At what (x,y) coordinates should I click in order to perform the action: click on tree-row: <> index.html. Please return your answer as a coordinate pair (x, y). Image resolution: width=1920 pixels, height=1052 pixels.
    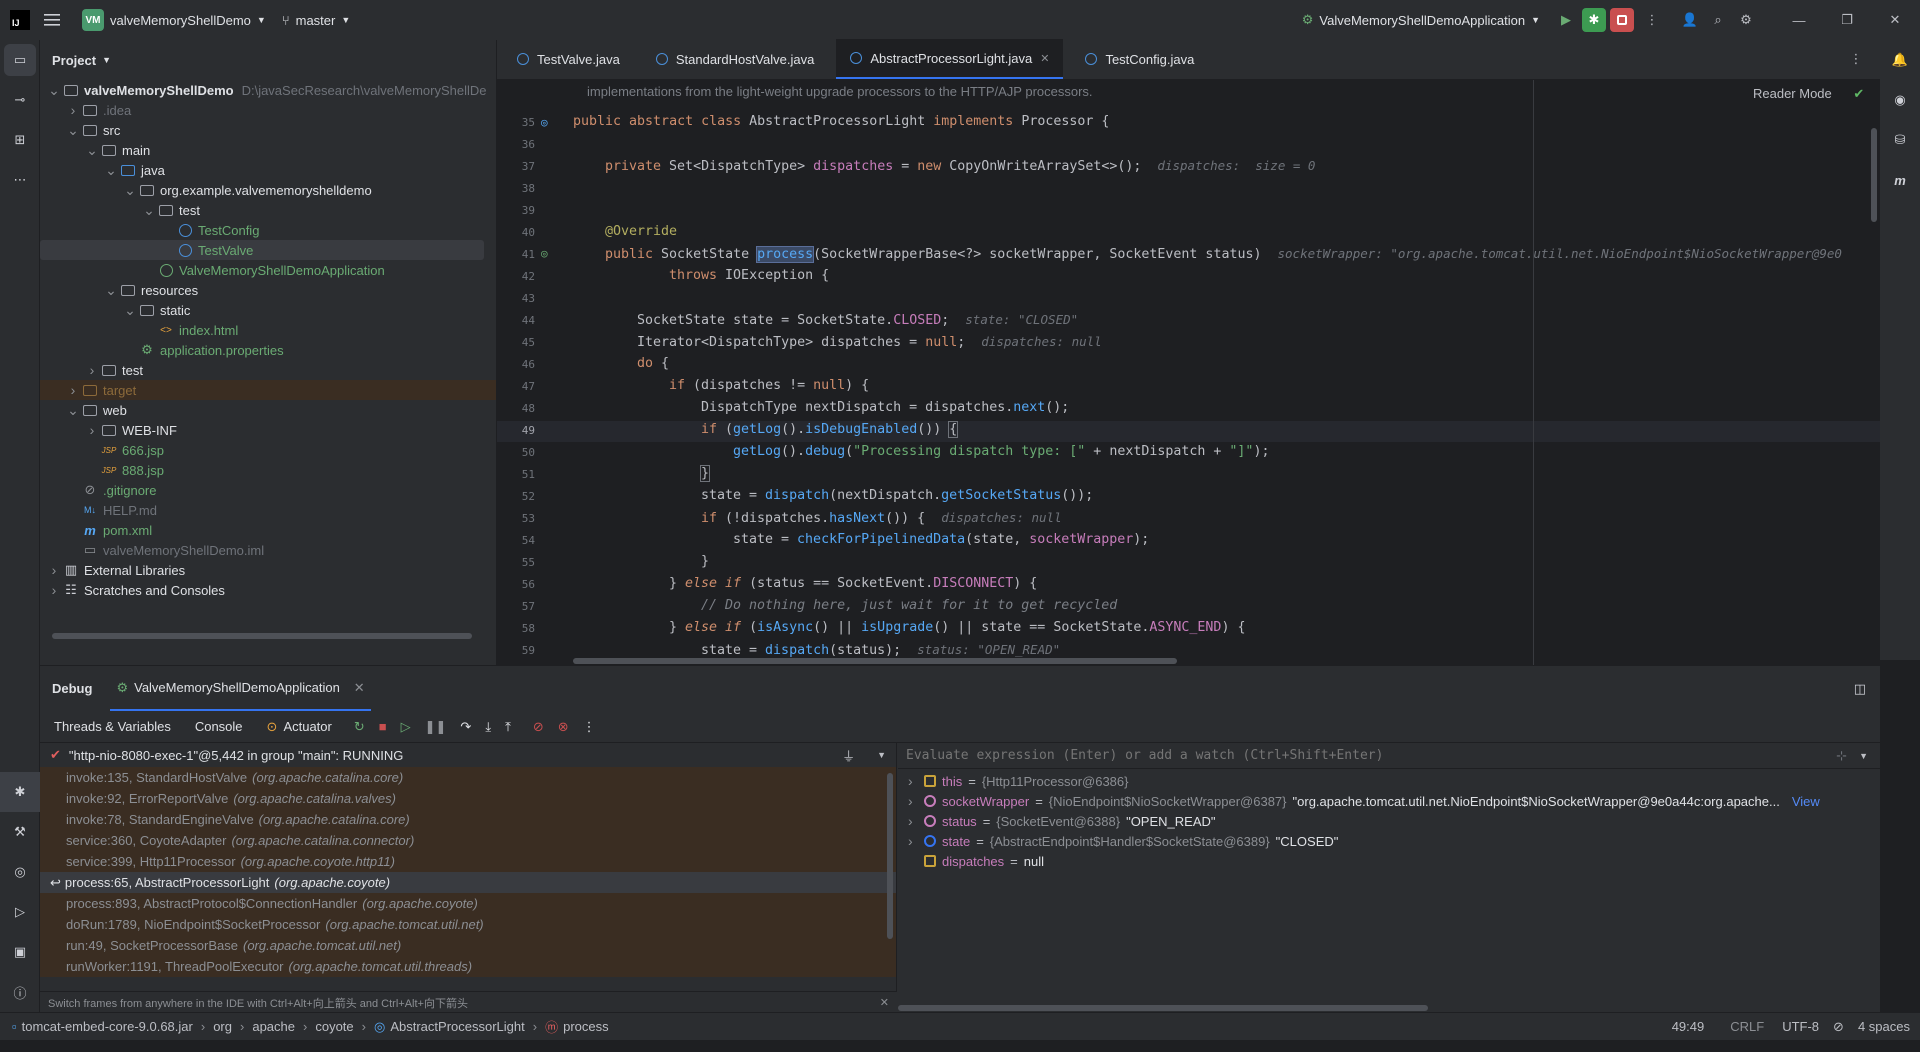
    Looking at the image, I should click on (268, 330).